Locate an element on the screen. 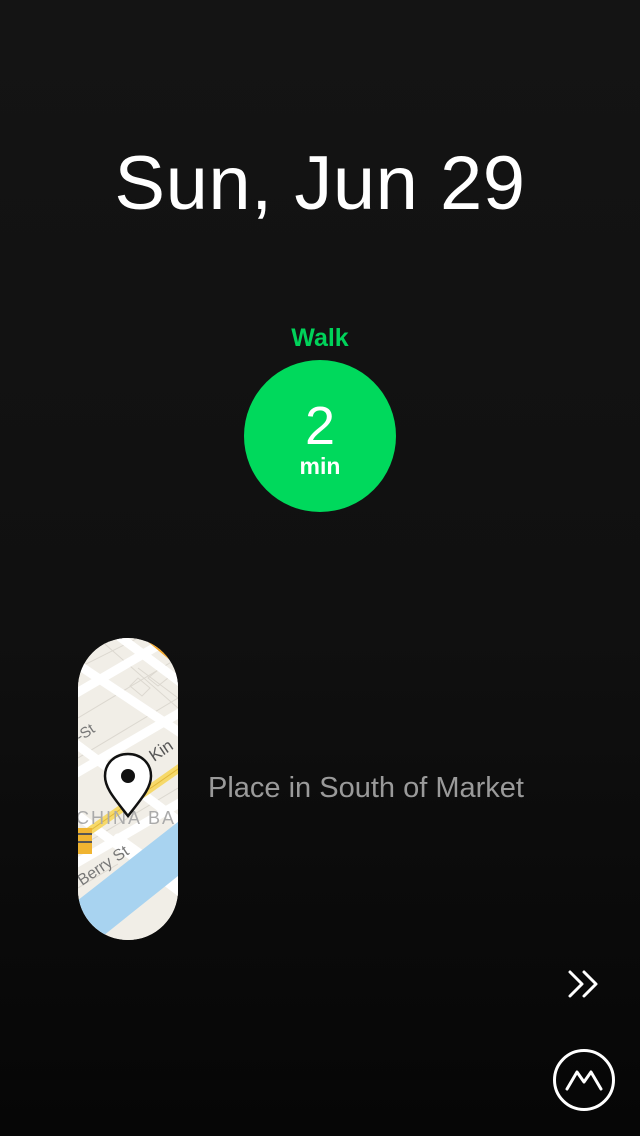 The image size is (640, 1136). duration-unit: min is located at coordinates (320, 466).